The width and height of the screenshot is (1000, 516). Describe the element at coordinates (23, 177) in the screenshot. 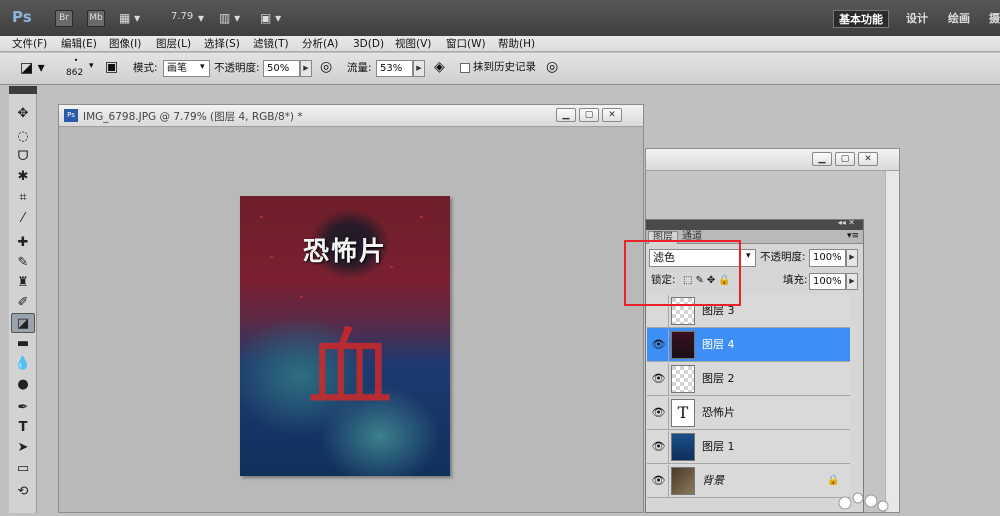

I see `quick-selection-tool-icon: ✱` at that location.